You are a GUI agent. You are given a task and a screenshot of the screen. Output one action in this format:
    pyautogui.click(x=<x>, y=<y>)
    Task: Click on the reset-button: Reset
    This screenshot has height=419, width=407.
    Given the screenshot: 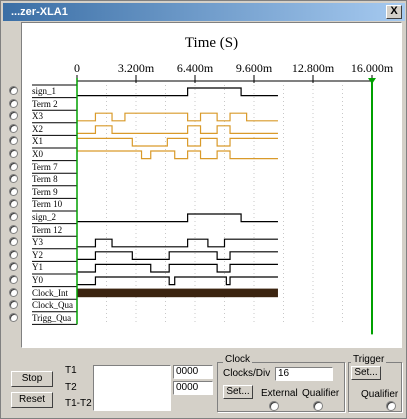 What is the action you would take?
    pyautogui.click(x=32, y=400)
    